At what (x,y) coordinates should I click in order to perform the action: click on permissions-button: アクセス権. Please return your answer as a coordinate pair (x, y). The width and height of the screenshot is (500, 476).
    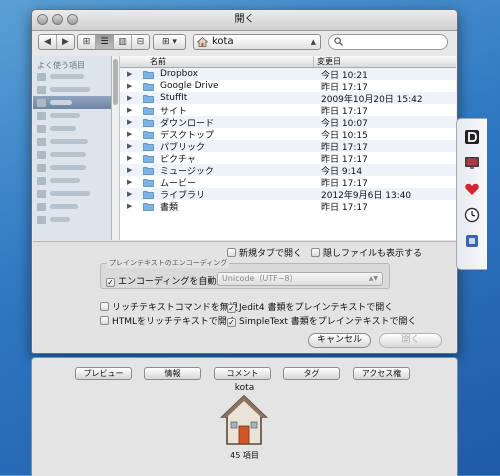
    Looking at the image, I should click on (381, 373).